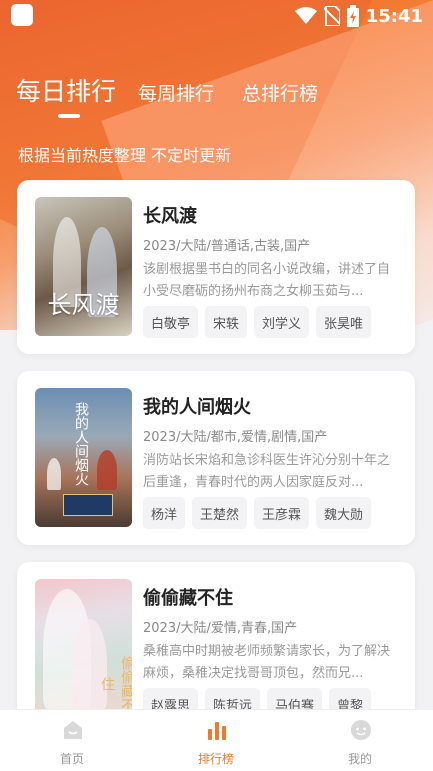  I want to click on cast-chip: 白敬亭, so click(171, 322).